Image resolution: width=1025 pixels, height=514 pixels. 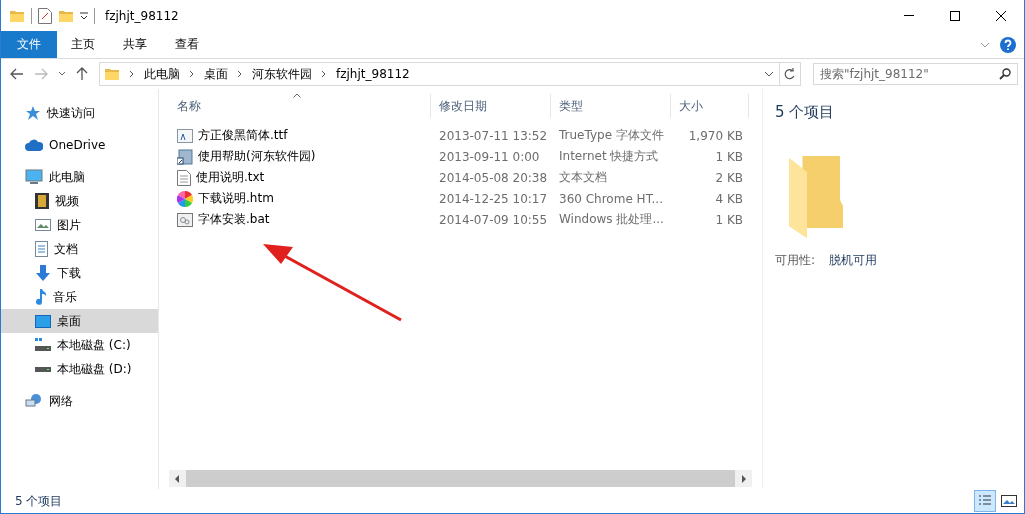 What do you see at coordinates (43, 273) in the screenshot?
I see `download-arrow-icon` at bounding box center [43, 273].